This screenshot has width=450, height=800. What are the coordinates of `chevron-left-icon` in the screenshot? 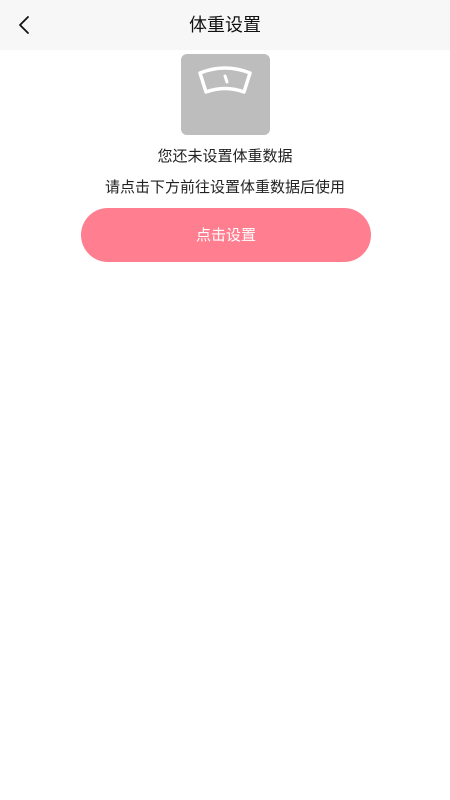 It's located at (24, 25).